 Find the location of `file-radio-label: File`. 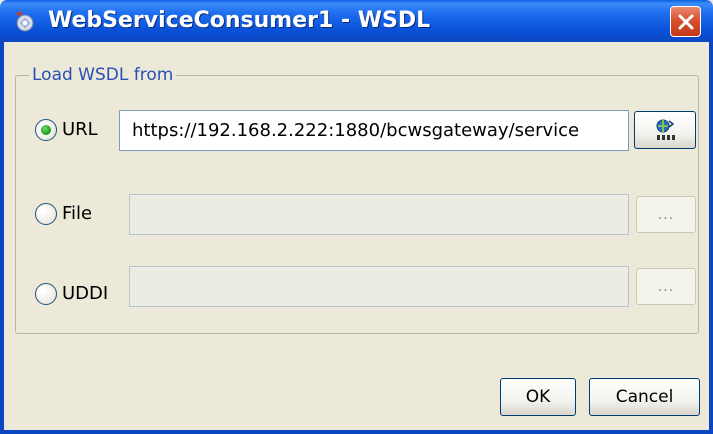

file-radio-label: File is located at coordinates (77, 214).